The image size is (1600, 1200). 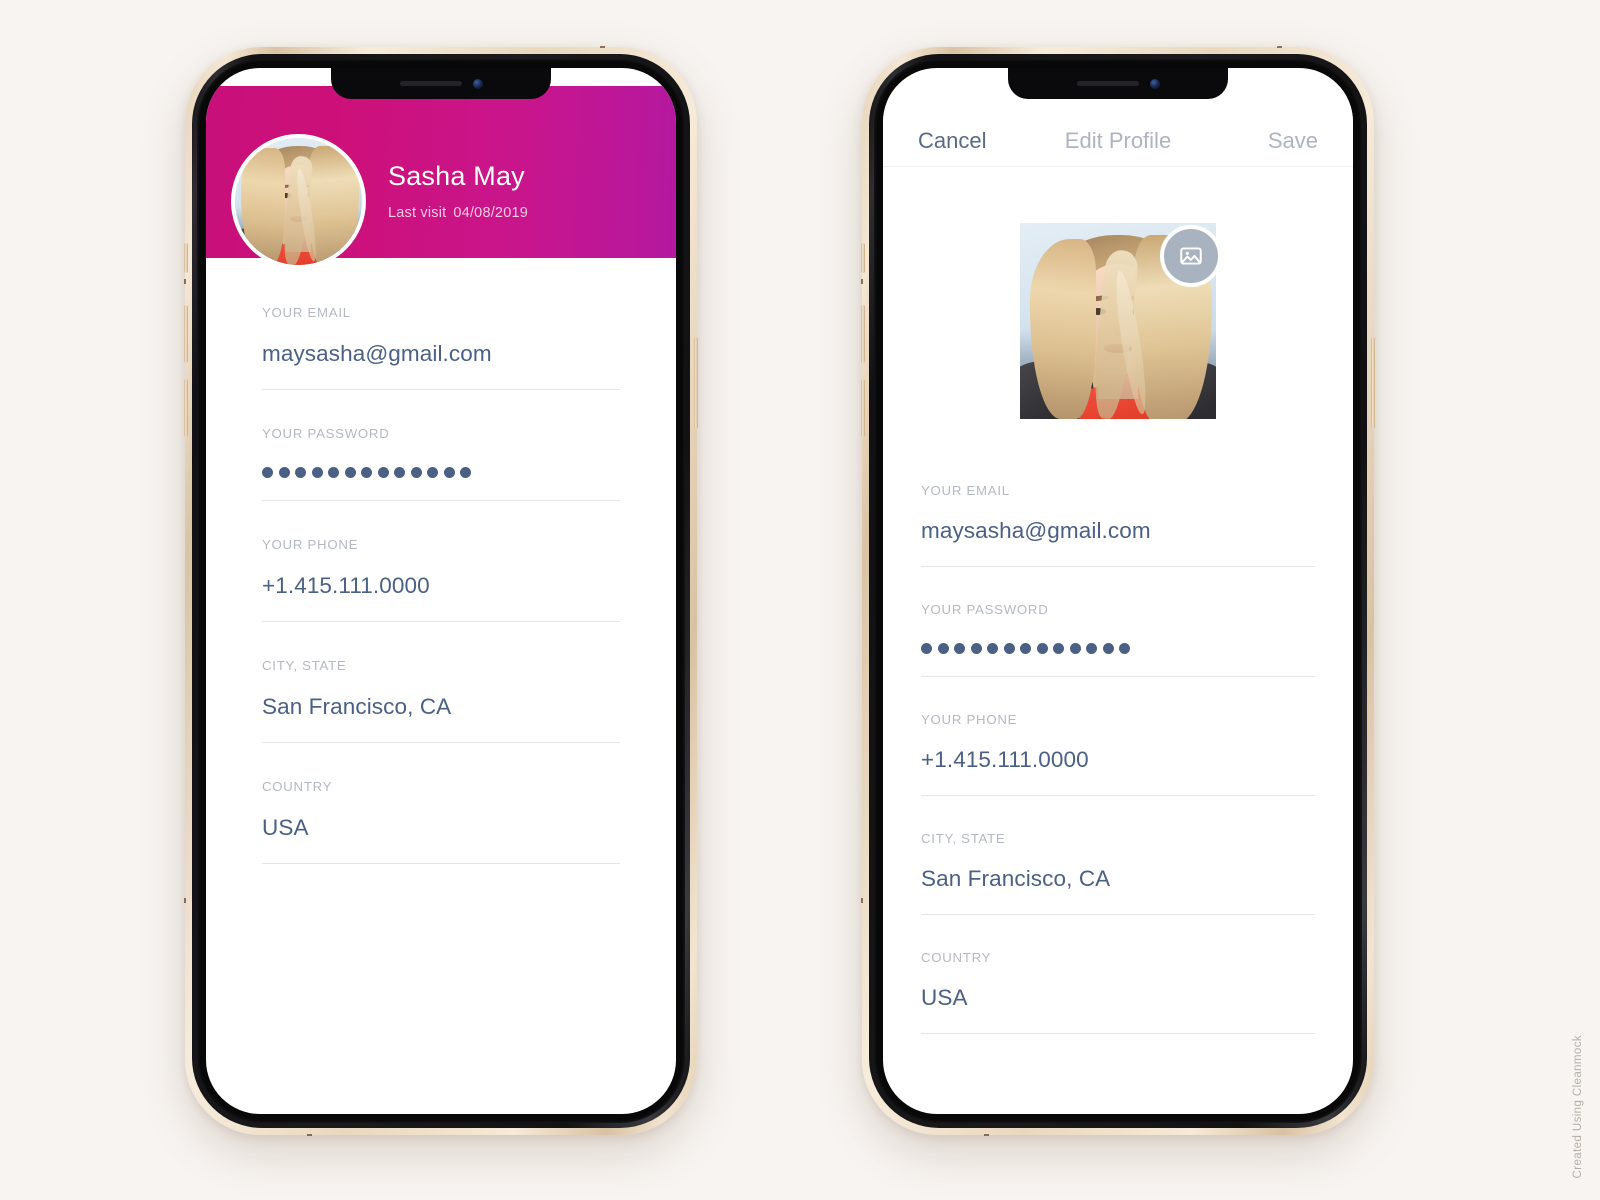 I want to click on avatar-photo, so click(x=298, y=201).